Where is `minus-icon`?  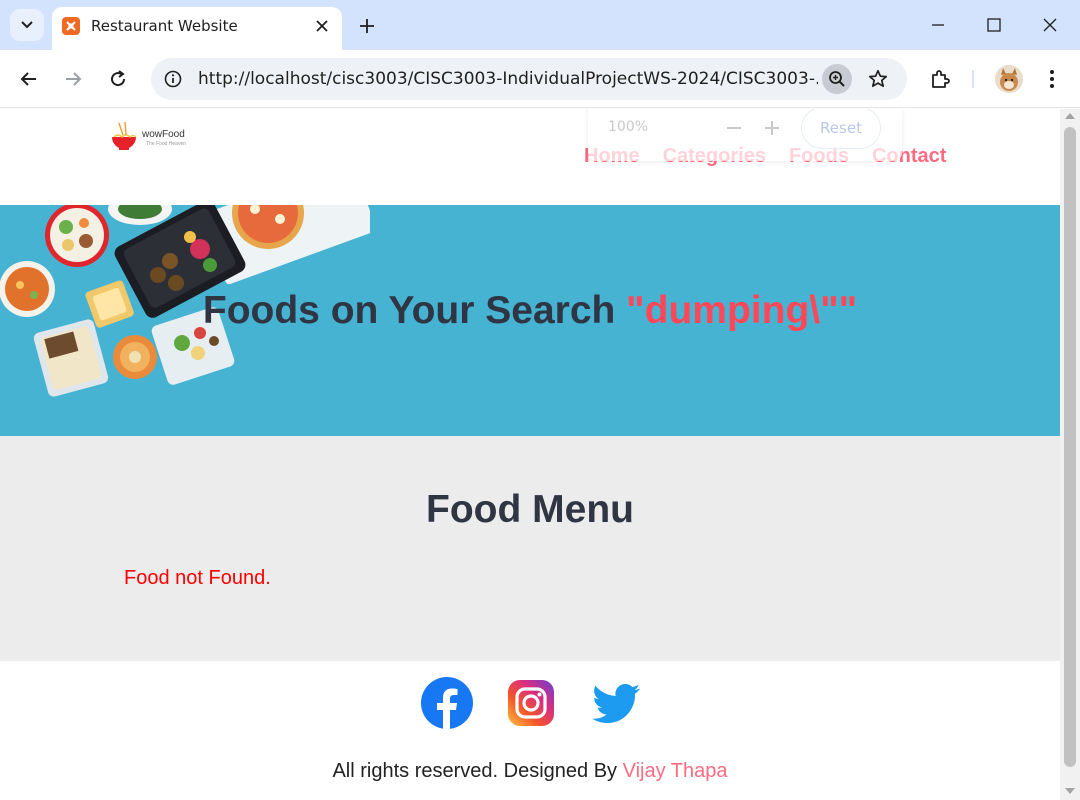
minus-icon is located at coordinates (734, 128).